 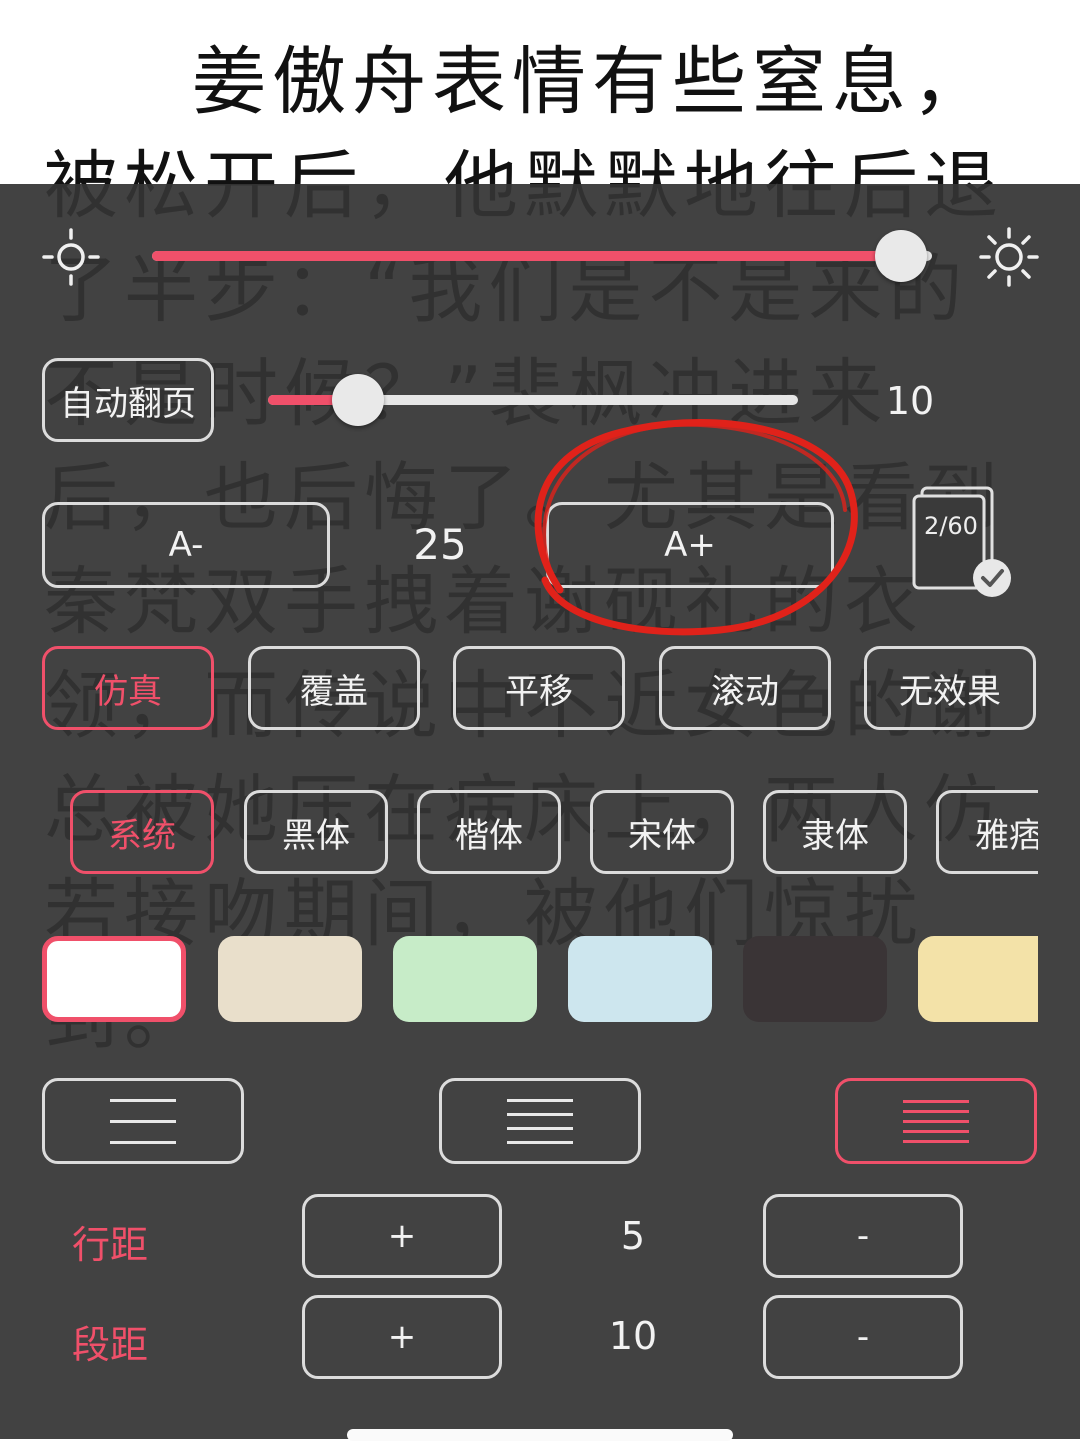 What do you see at coordinates (358, 400) in the screenshot?
I see `auto-page-speed-handle` at bounding box center [358, 400].